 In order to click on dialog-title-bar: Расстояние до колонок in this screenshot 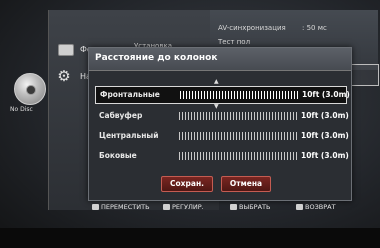, I will do `click(220, 59)`.